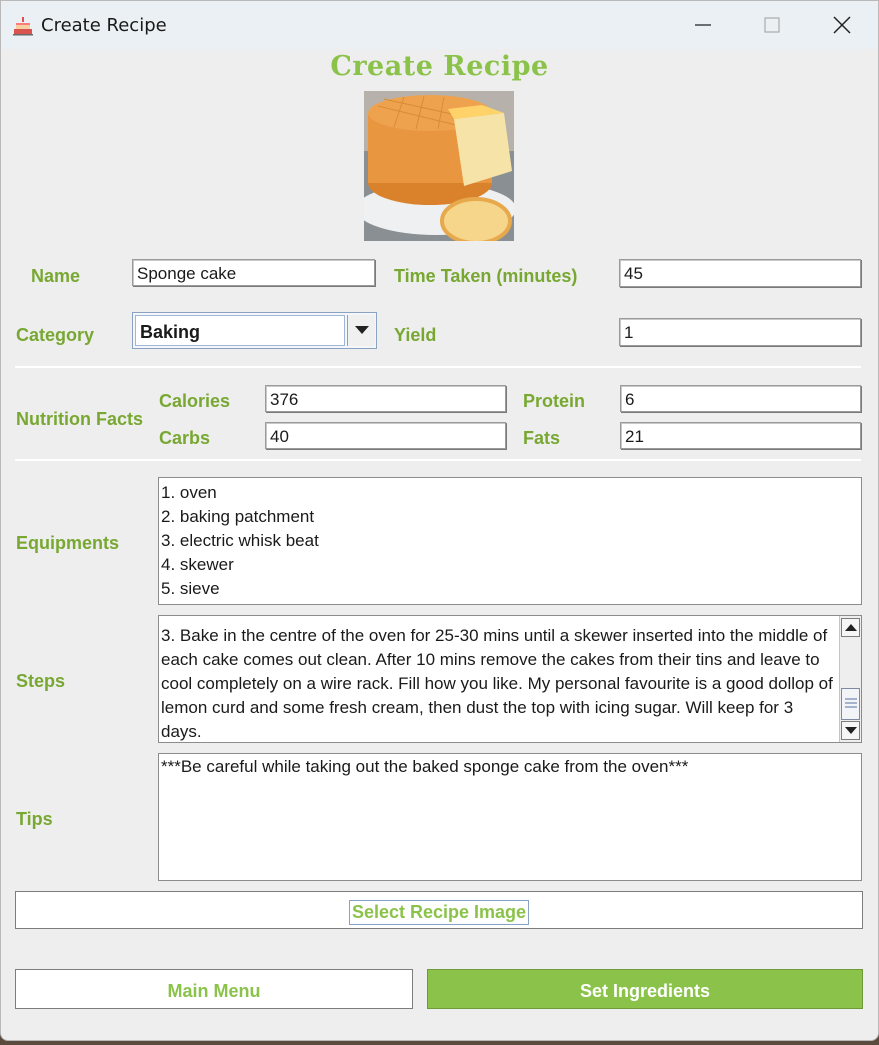  What do you see at coordinates (439, 66) in the screenshot?
I see `page-heading: Create Recipe` at bounding box center [439, 66].